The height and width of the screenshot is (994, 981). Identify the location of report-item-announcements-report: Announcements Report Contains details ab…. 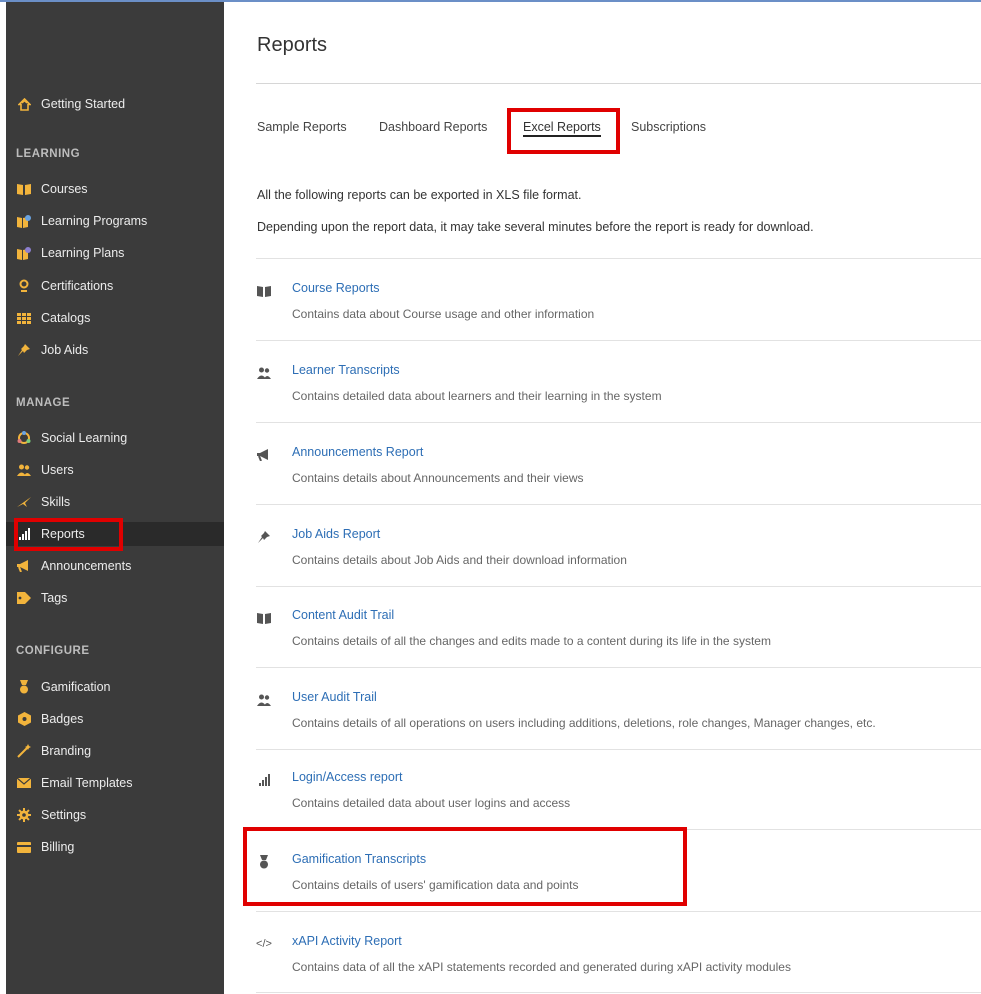
(618, 473).